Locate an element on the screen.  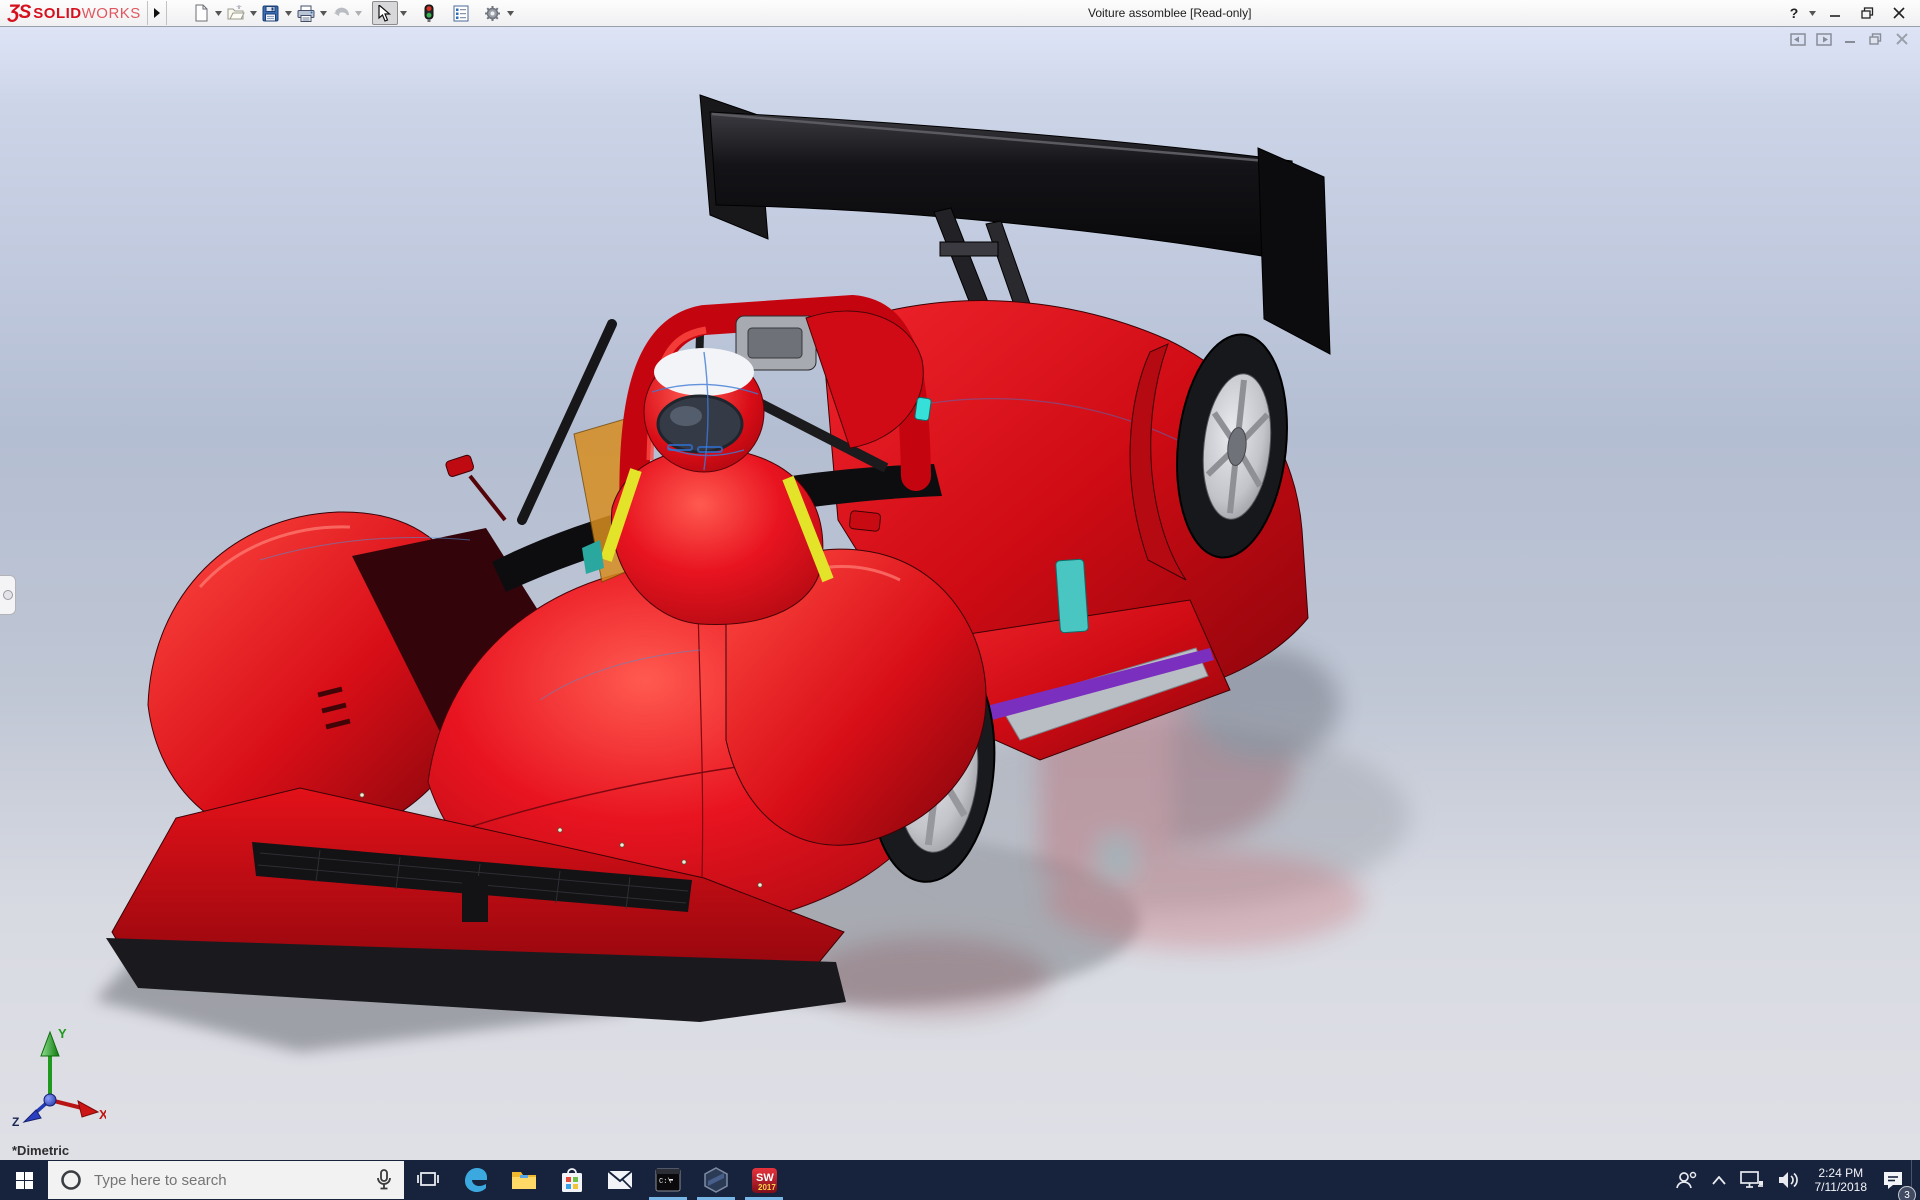
start-button is located at coordinates (24, 1180).